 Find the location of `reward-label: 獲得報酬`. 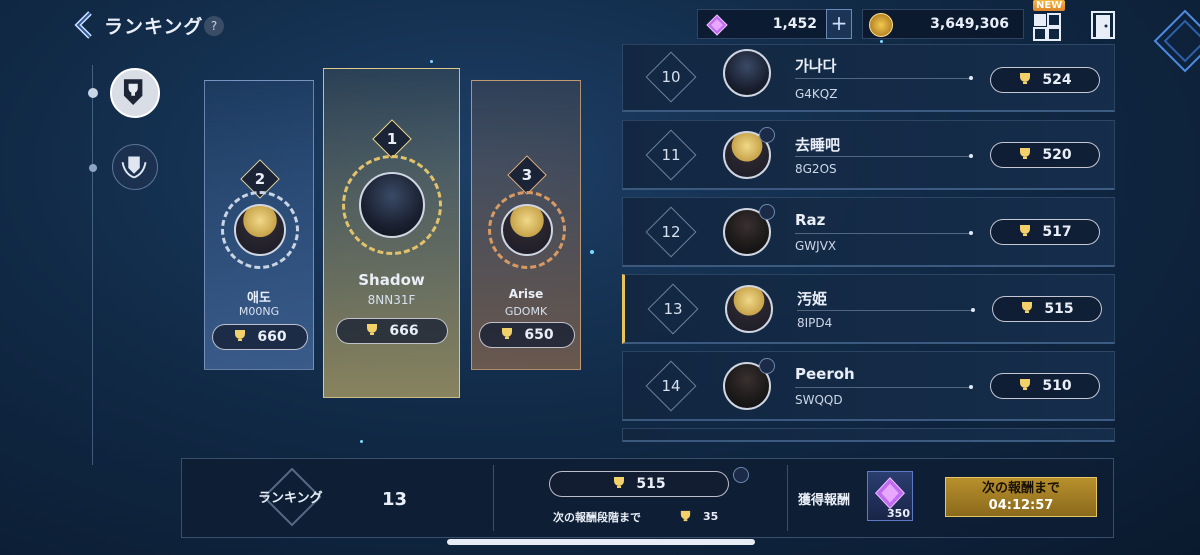

reward-label: 獲得報酬 is located at coordinates (824, 500).